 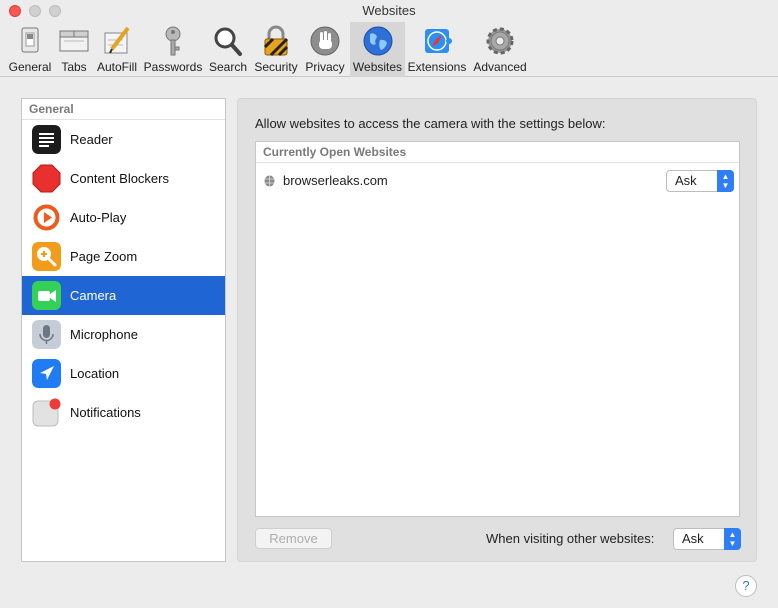 I want to click on toolbar-label: Privacy, so click(x=325, y=67).